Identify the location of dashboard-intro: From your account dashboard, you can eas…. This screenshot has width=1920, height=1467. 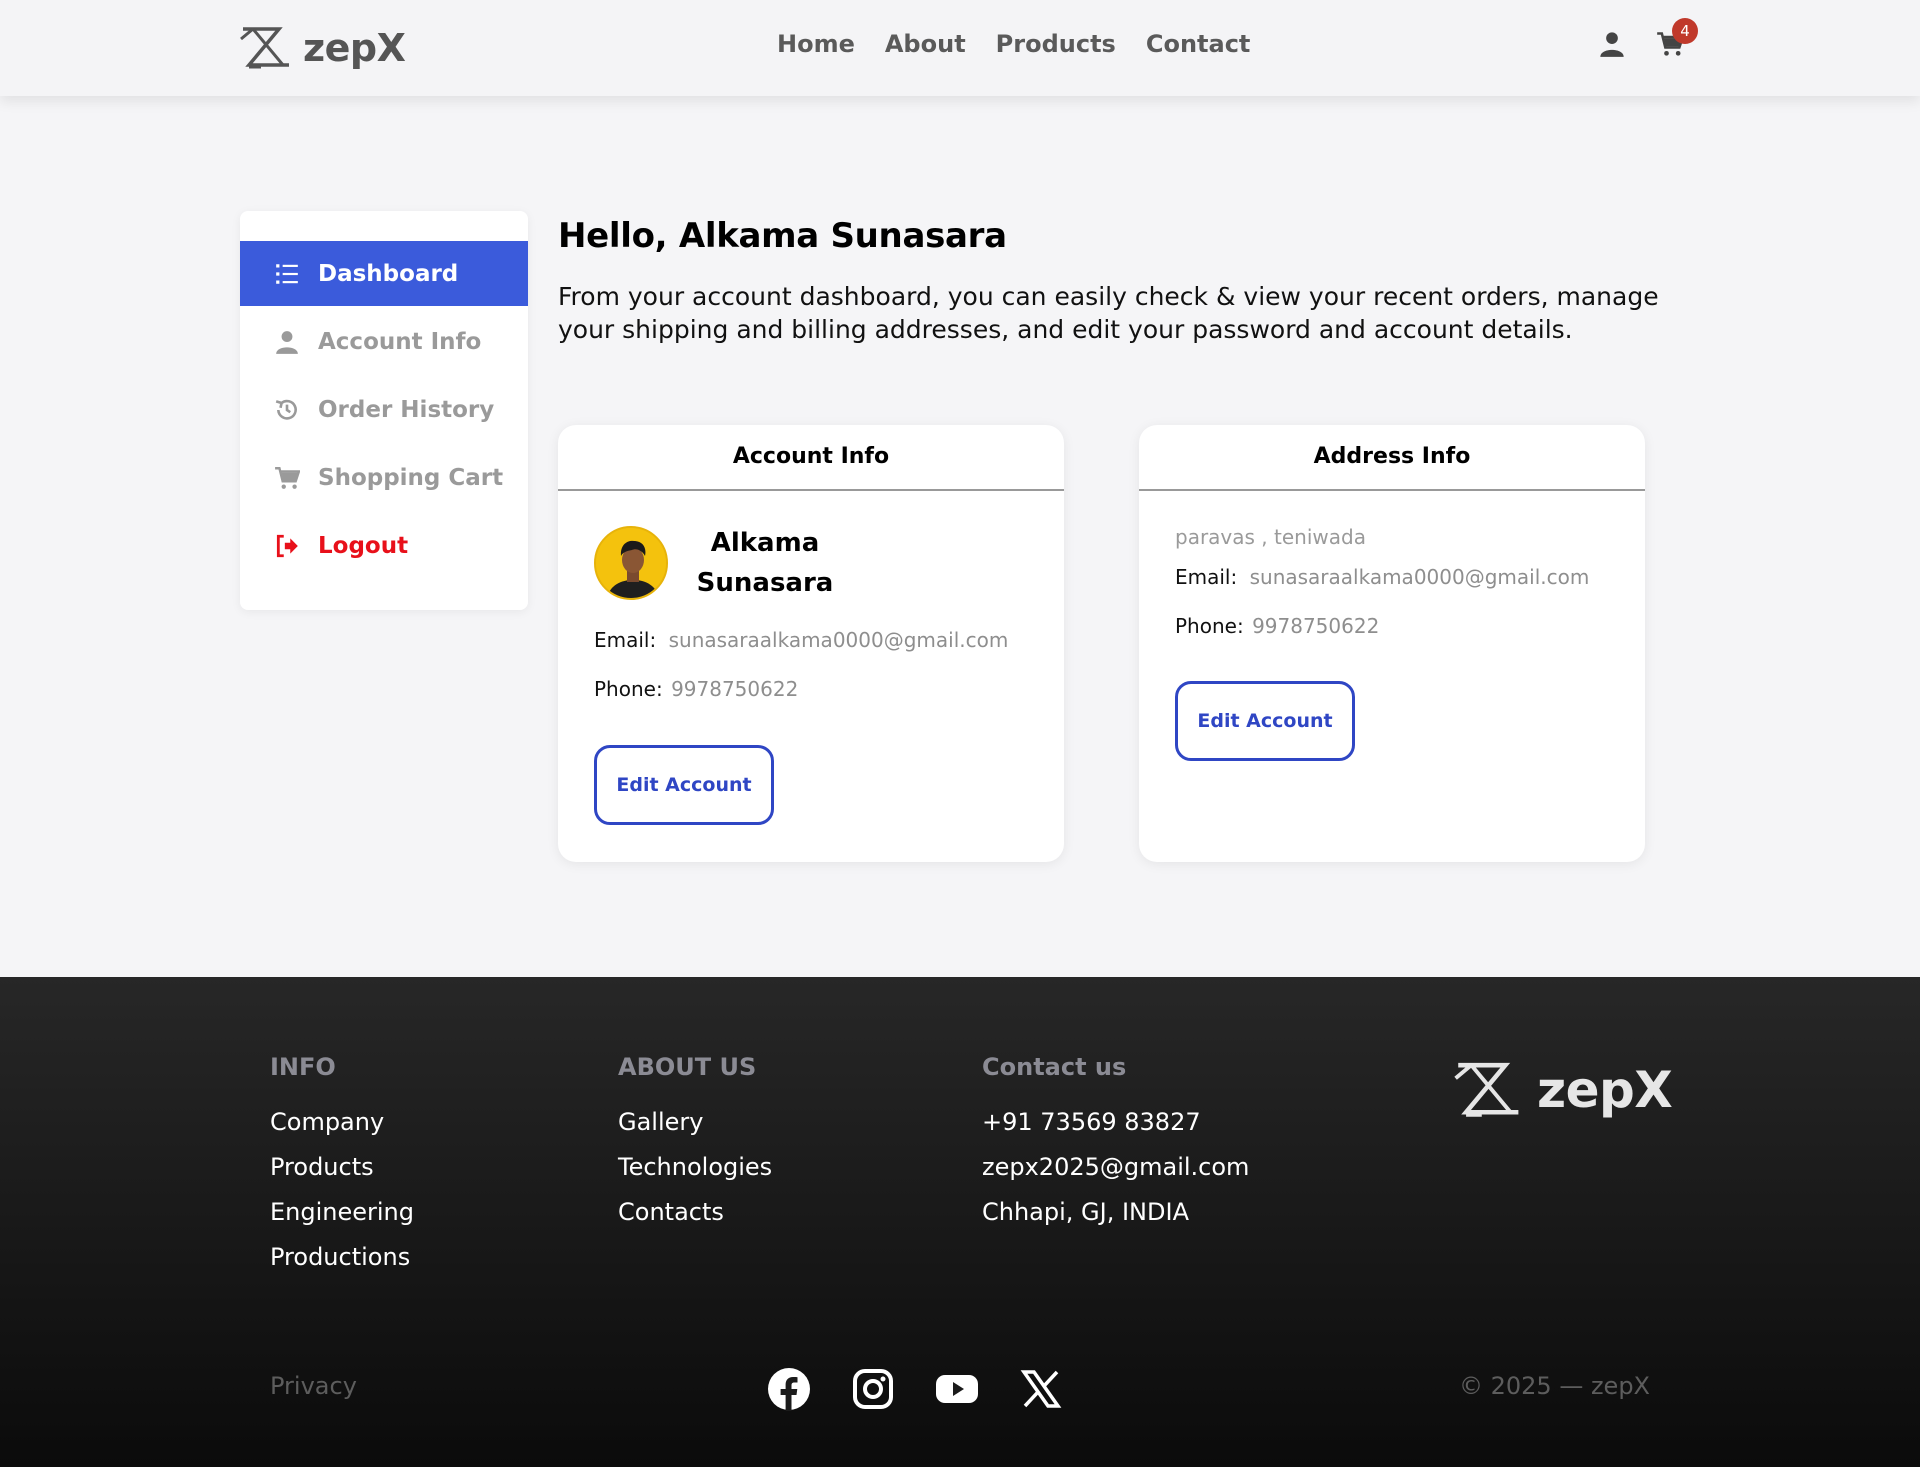
(1108, 313).